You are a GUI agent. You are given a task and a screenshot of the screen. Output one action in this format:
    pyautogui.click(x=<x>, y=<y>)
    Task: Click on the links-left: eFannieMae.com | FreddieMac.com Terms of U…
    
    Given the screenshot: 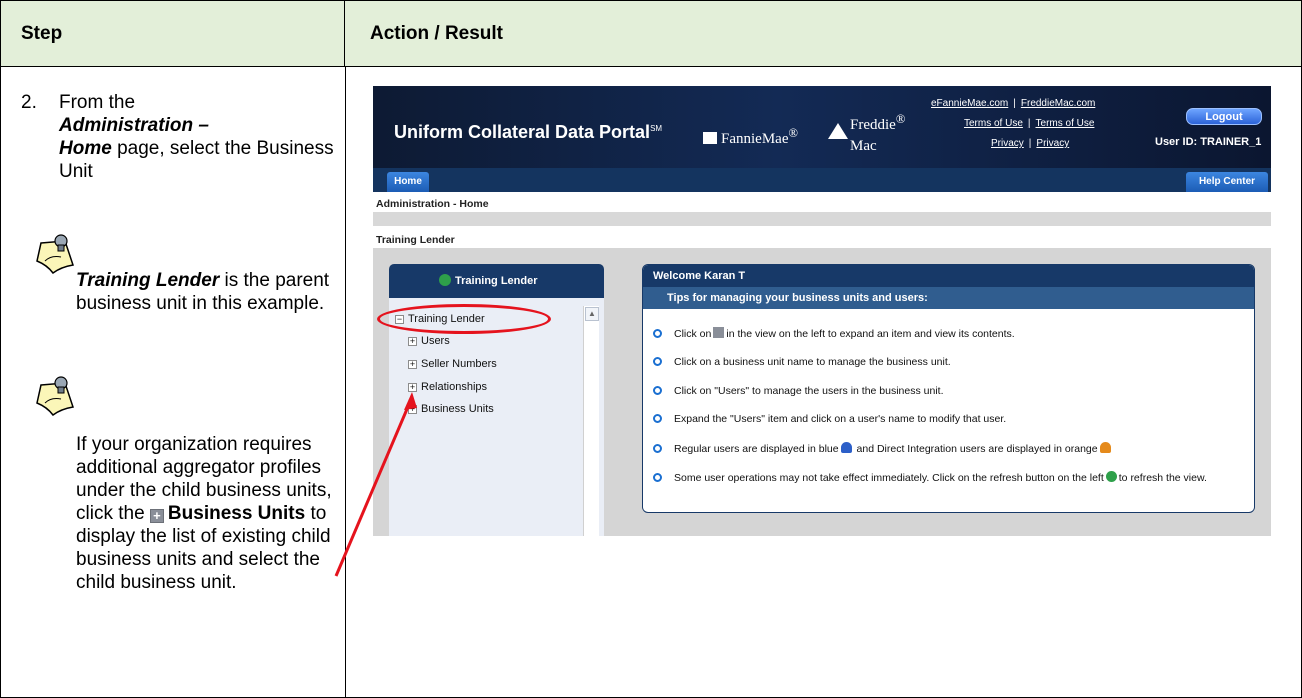 What is the action you would take?
    pyautogui.click(x=1013, y=123)
    